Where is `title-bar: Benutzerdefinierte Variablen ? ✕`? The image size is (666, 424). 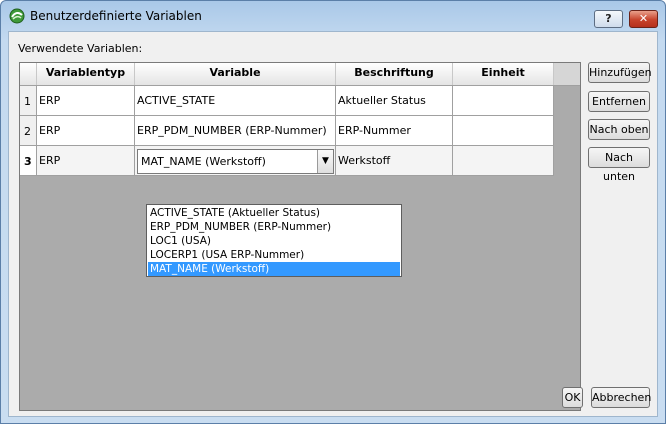 title-bar: Benutzerdefinierte Variablen ? ✕ is located at coordinates (333, 16).